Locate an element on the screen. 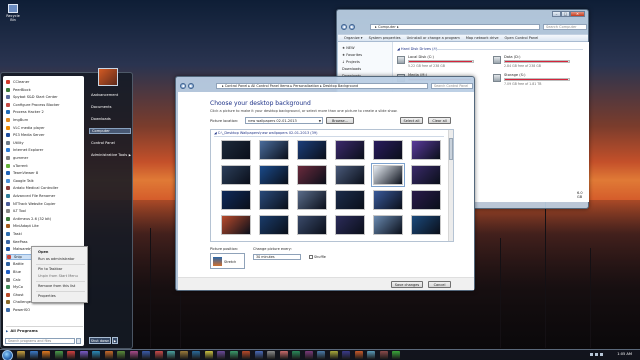 The width and height of the screenshot is (640, 360). start-menu-place: Administrative Tools ▶ is located at coordinates (110, 155).